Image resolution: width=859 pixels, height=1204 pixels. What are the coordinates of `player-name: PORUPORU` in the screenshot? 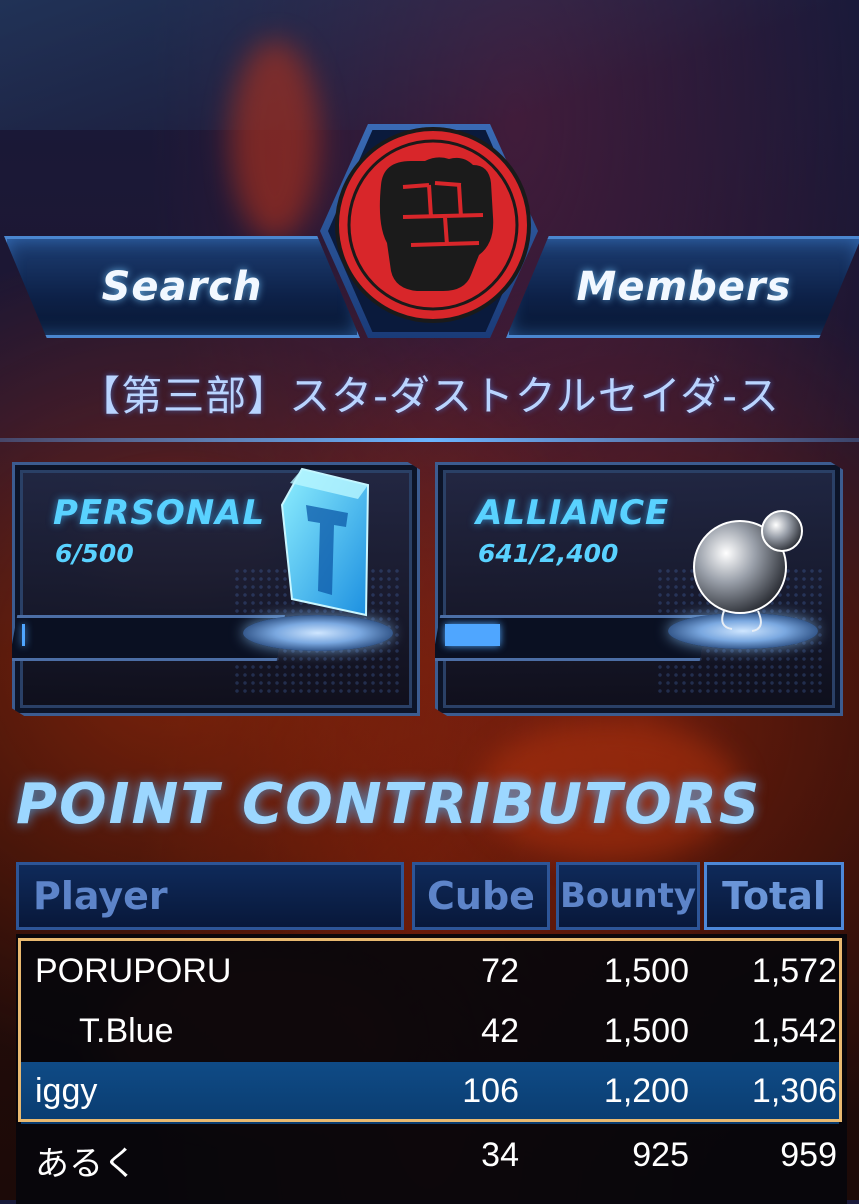 It's located at (133, 971).